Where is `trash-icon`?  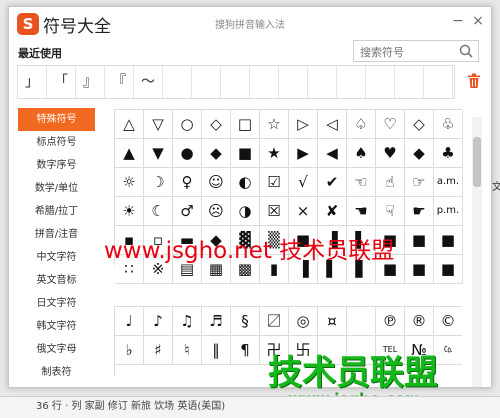 trash-icon is located at coordinates (474, 81).